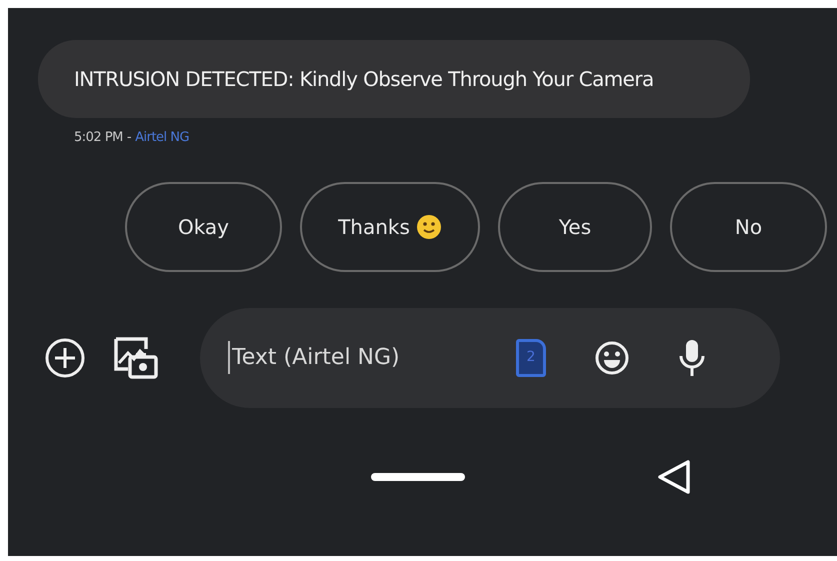 Image resolution: width=837 pixels, height=561 pixels. I want to click on suggestion-chip: Thanks, so click(390, 227).